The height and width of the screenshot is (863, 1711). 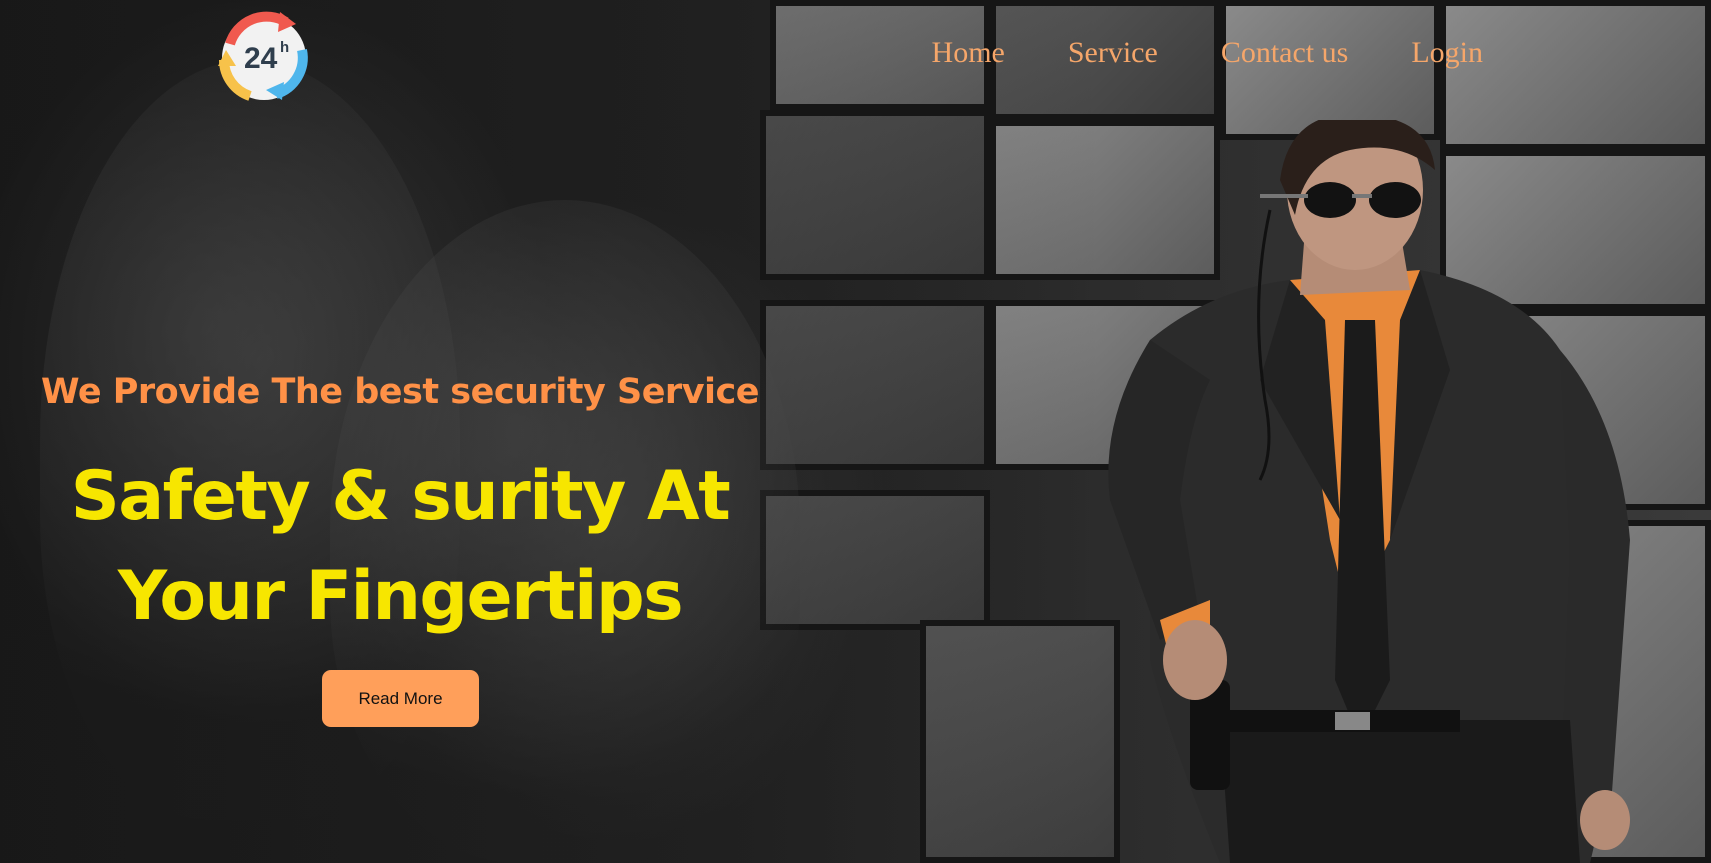 What do you see at coordinates (1113, 53) in the screenshot?
I see `nav-service-link: Service` at bounding box center [1113, 53].